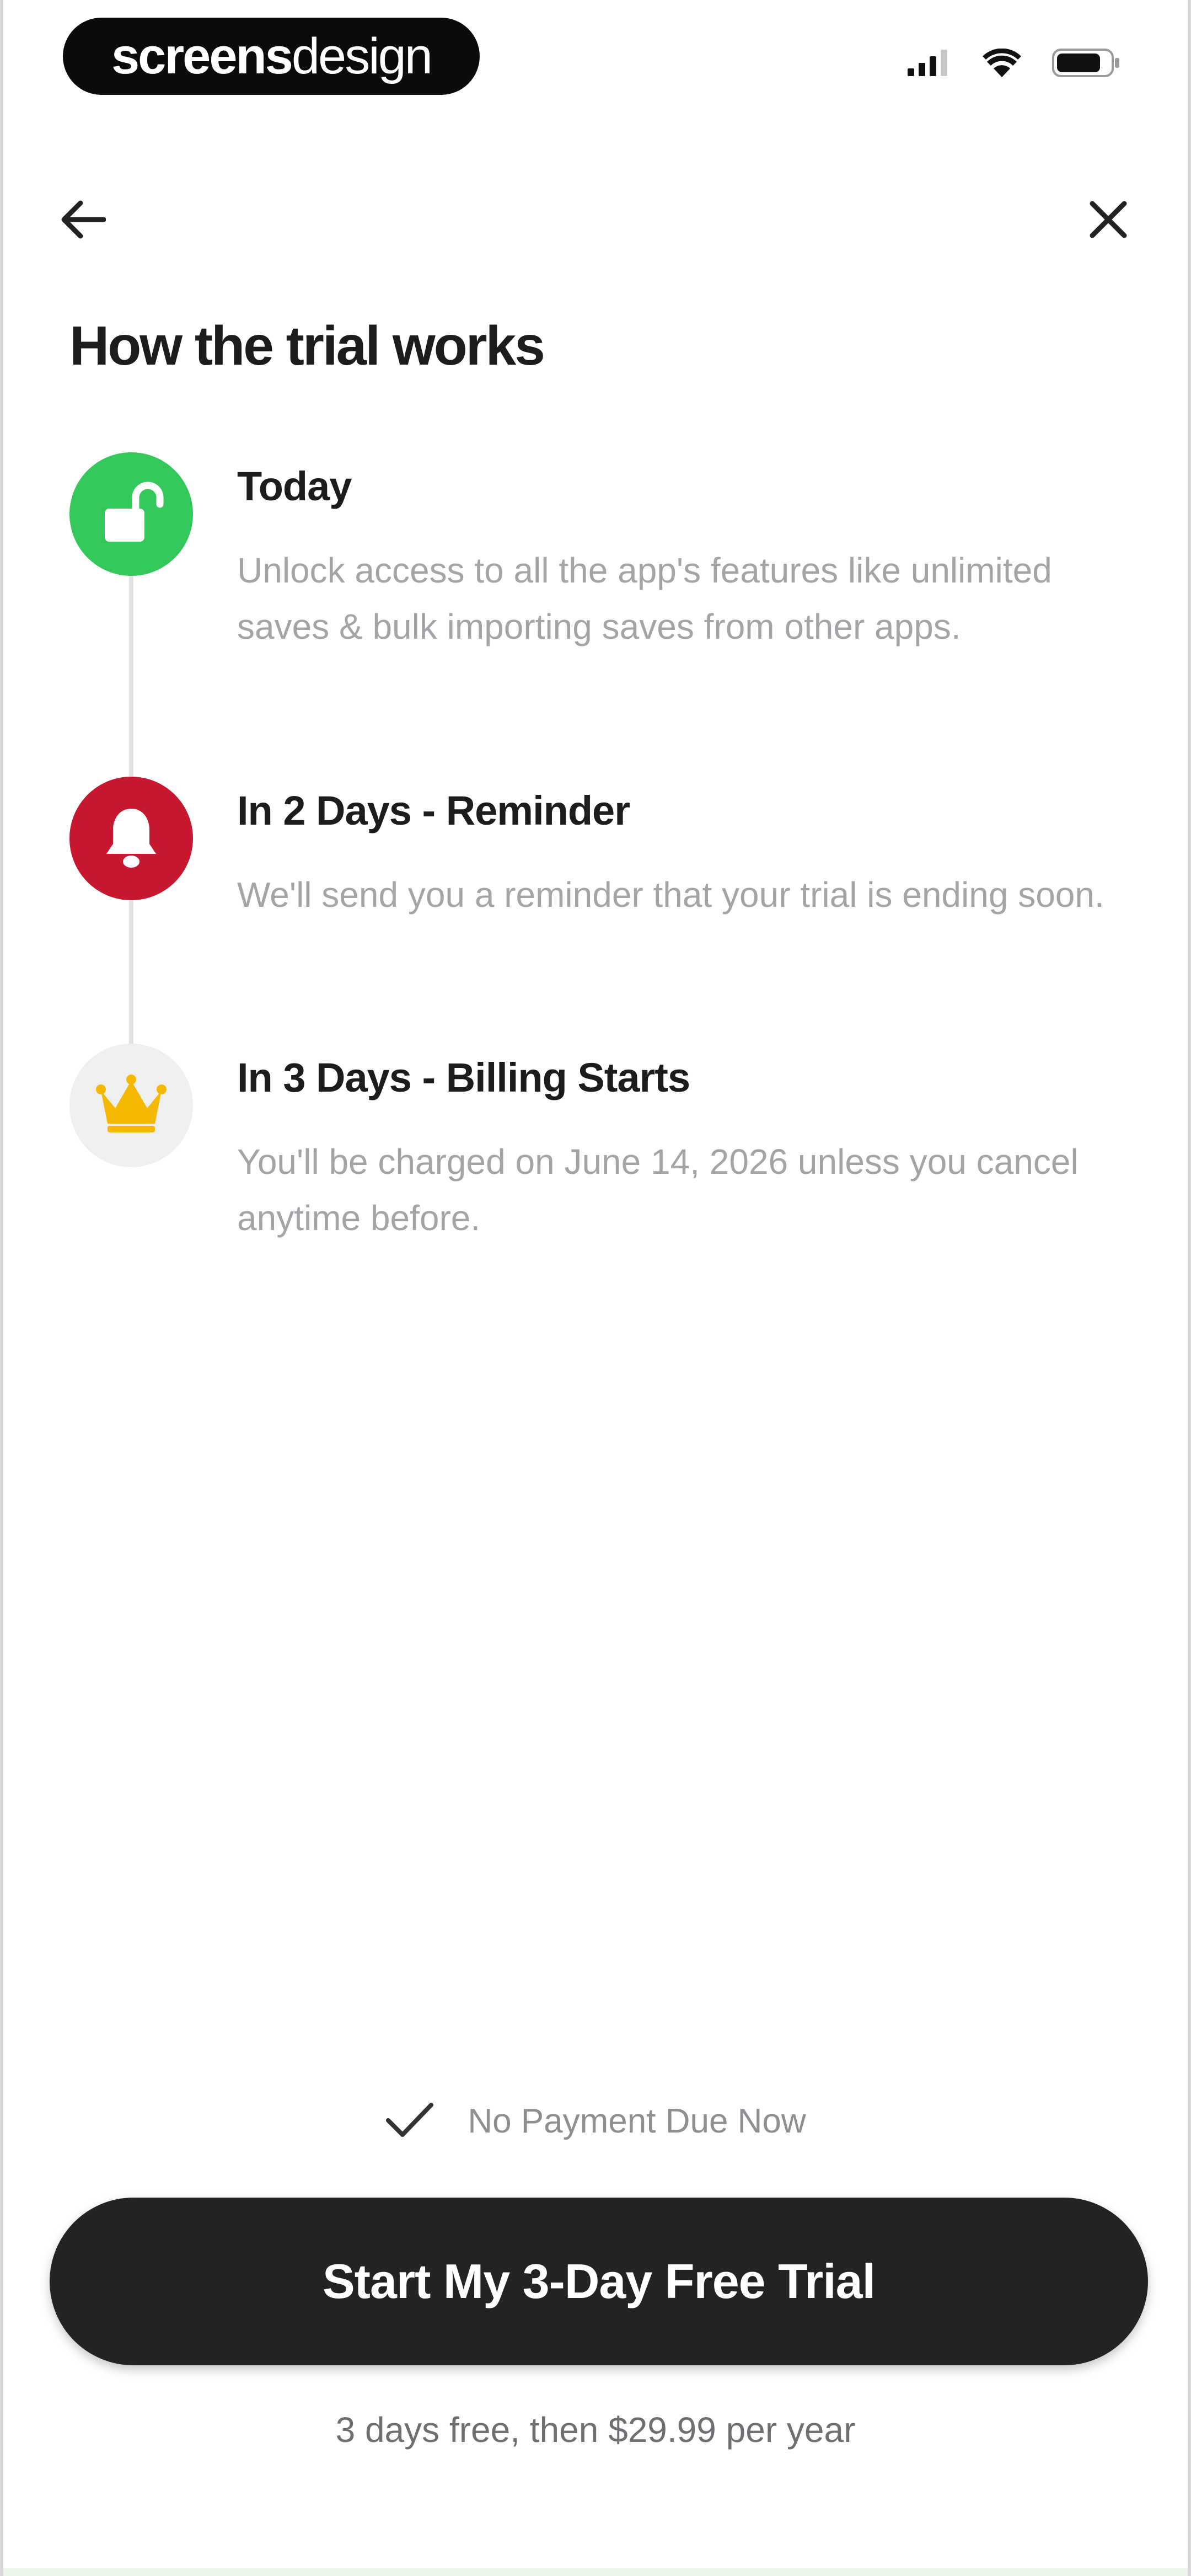  Describe the element at coordinates (595, 2430) in the screenshot. I see `pricing-note: 3 days free, then $29.99 per year` at that location.